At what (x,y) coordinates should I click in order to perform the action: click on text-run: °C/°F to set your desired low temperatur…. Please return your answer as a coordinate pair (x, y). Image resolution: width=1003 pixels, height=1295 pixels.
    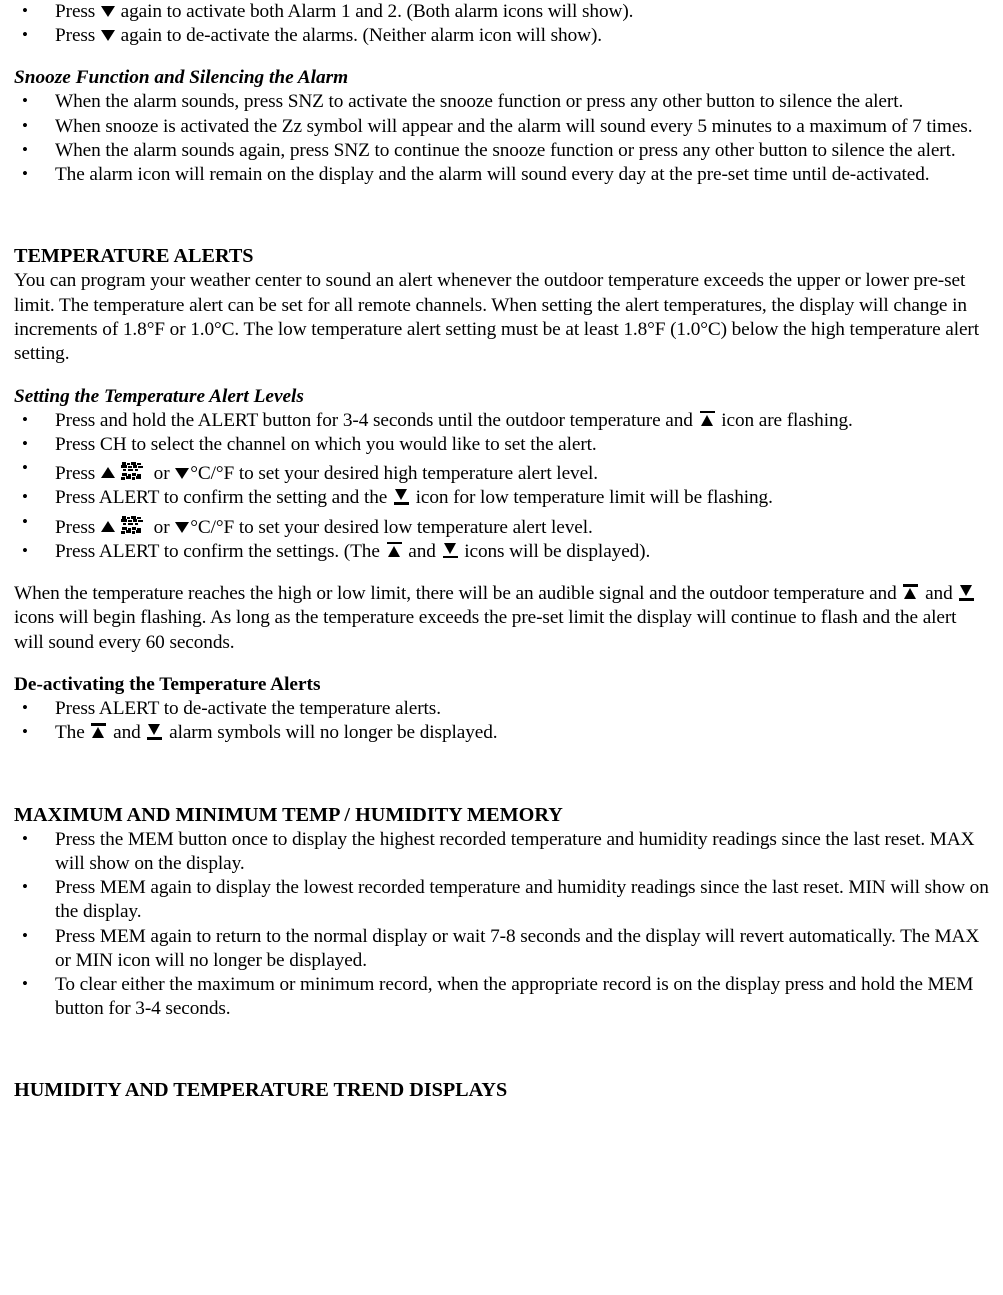
    Looking at the image, I should click on (391, 527).